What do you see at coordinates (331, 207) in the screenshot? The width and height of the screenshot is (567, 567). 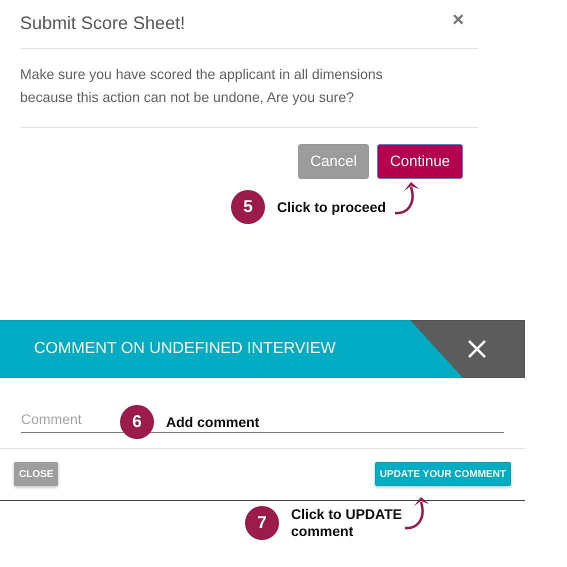 I see `callout-text: Click to proceed` at bounding box center [331, 207].